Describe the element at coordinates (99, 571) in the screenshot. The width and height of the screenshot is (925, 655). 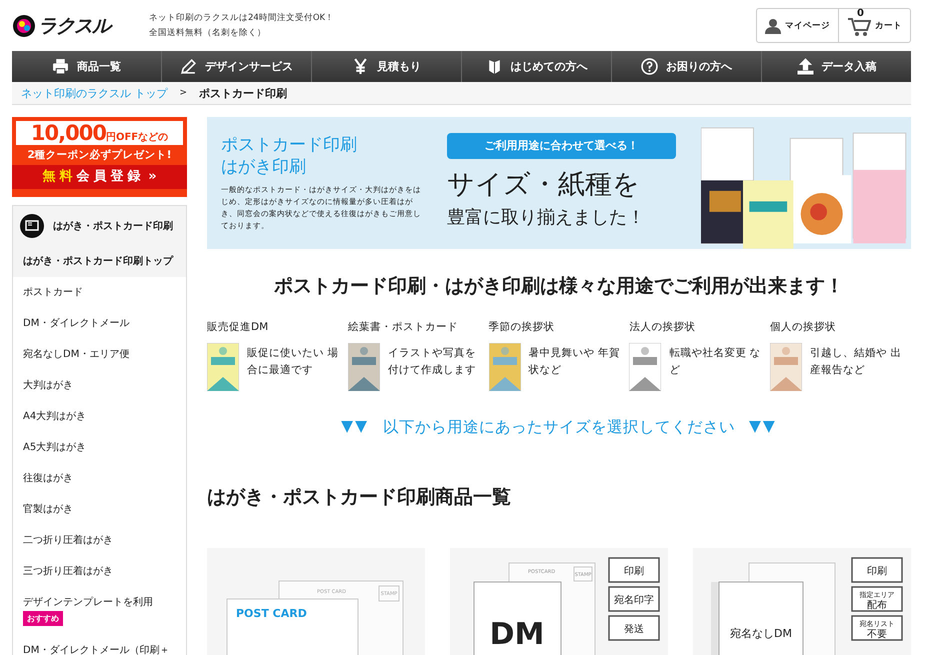
I see `sidebar-item: 三つ折り圧着はがき` at that location.